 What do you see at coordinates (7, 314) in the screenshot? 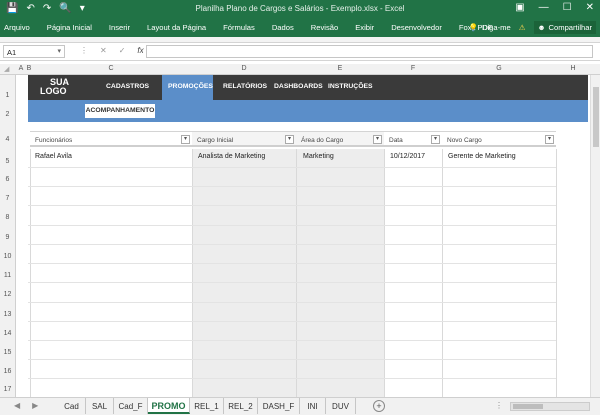
I see `row-header: 13` at bounding box center [7, 314].